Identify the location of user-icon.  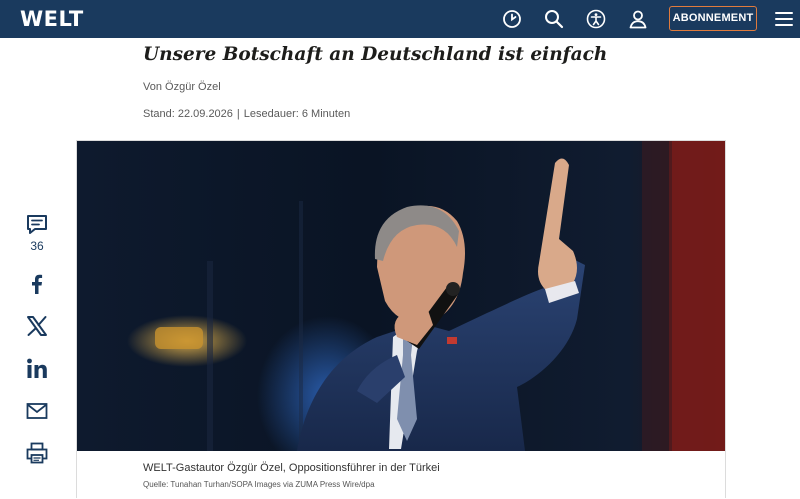
(638, 19).